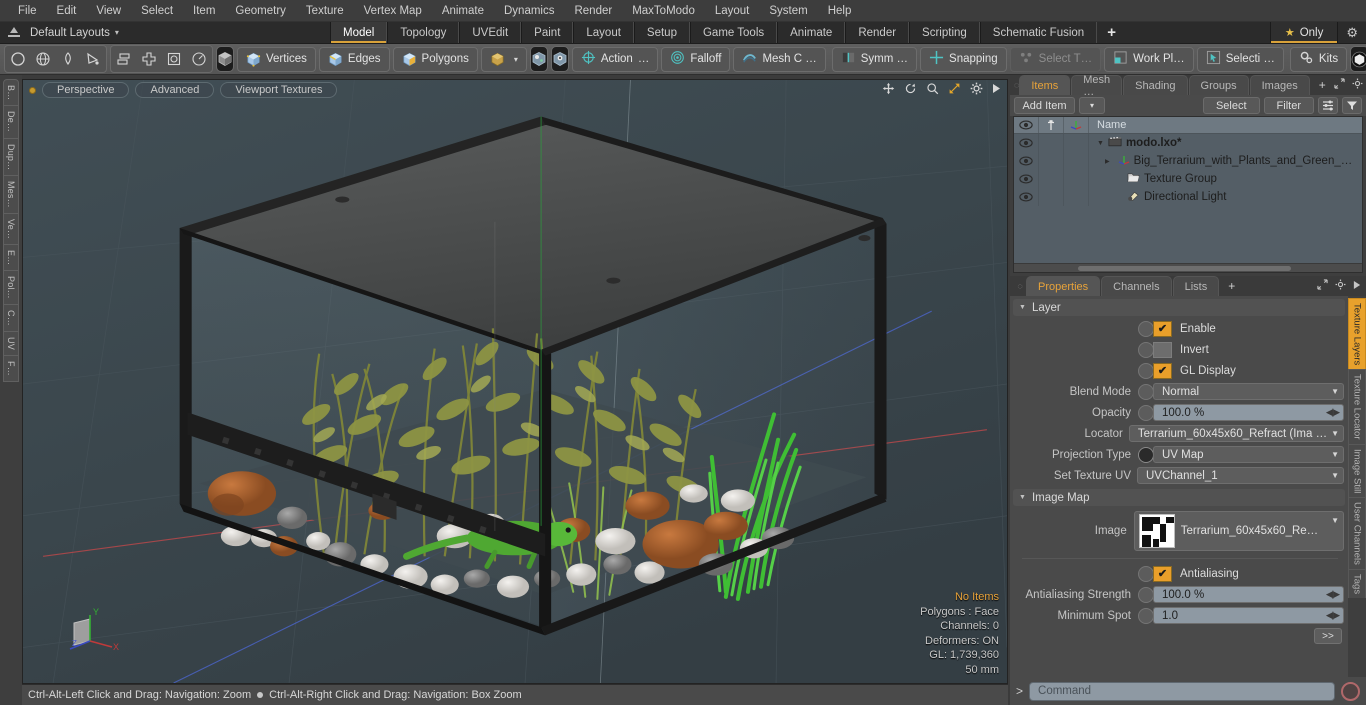 This screenshot has width=1366, height=705. Describe the element at coordinates (1100, 143) in the screenshot. I see `expander-open-icon: ▼` at that location.